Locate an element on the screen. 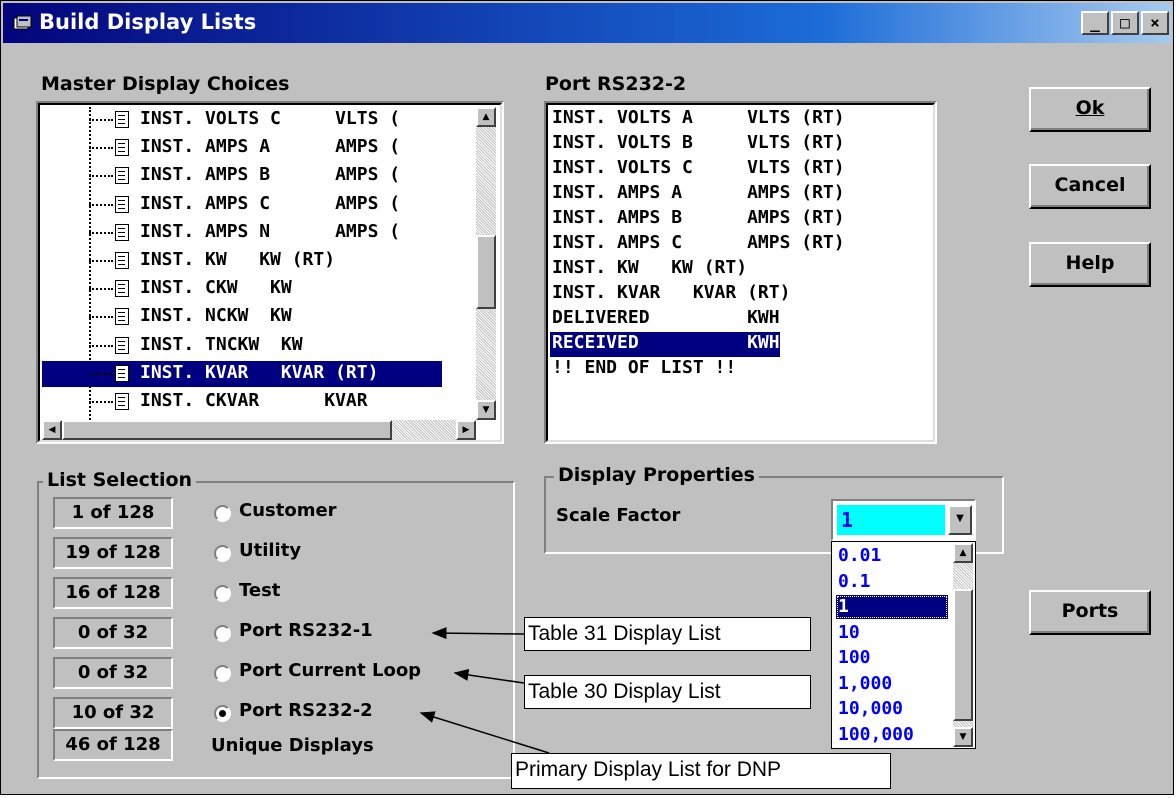 The height and width of the screenshot is (798, 1176). arrow-table30 is located at coordinates (489, 676).